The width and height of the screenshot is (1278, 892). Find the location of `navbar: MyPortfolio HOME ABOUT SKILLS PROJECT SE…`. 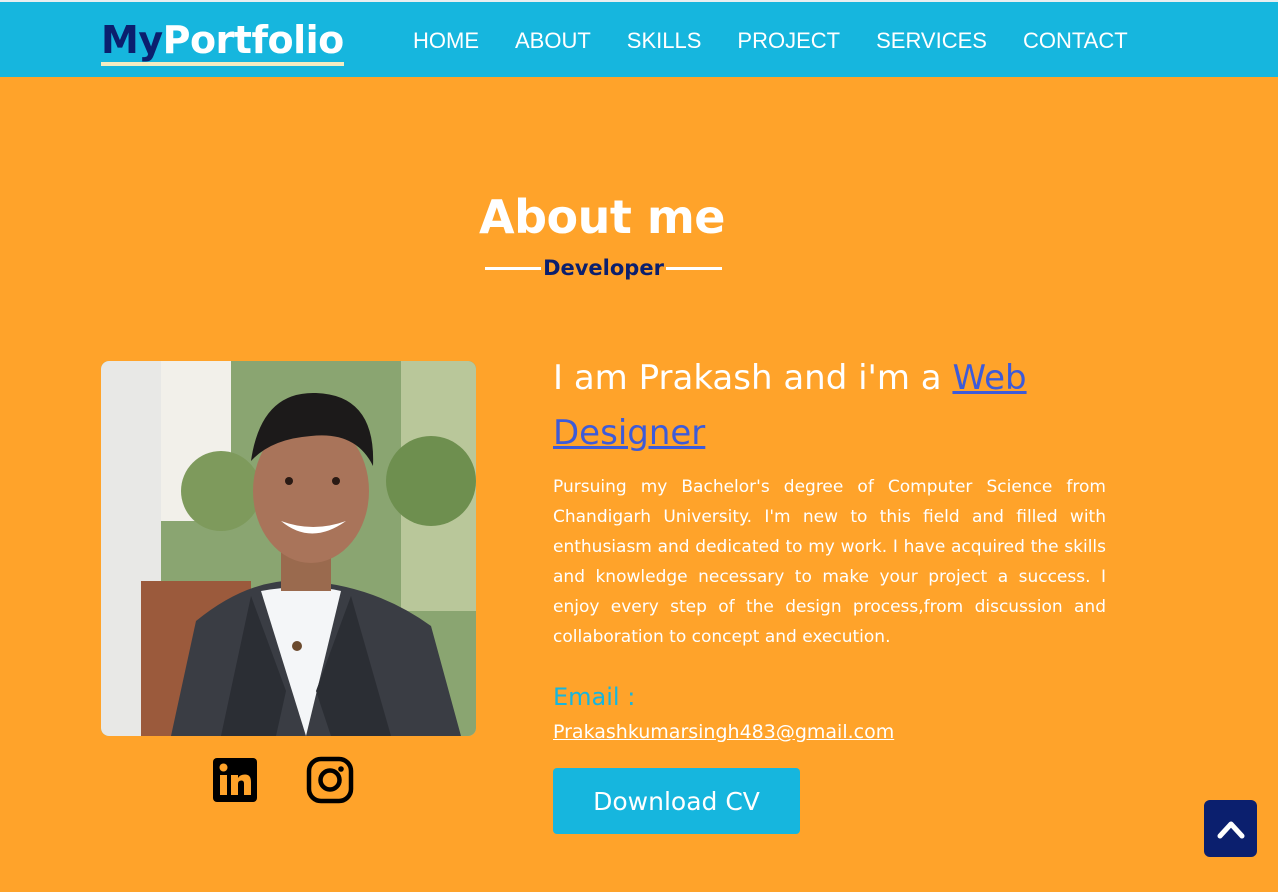

navbar: MyPortfolio HOME ABOUT SKILLS PROJECT SE… is located at coordinates (639, 38).